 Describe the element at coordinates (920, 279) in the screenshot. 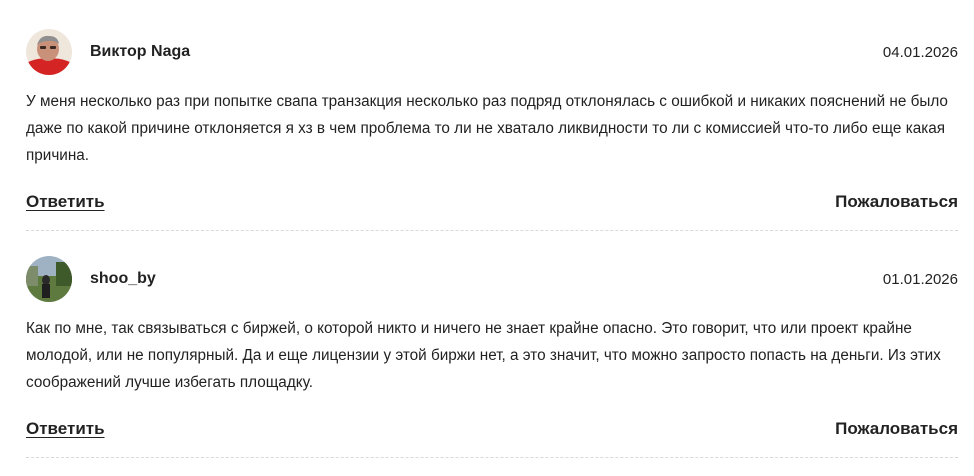

I see `comment-date: 01.01.2026` at that location.